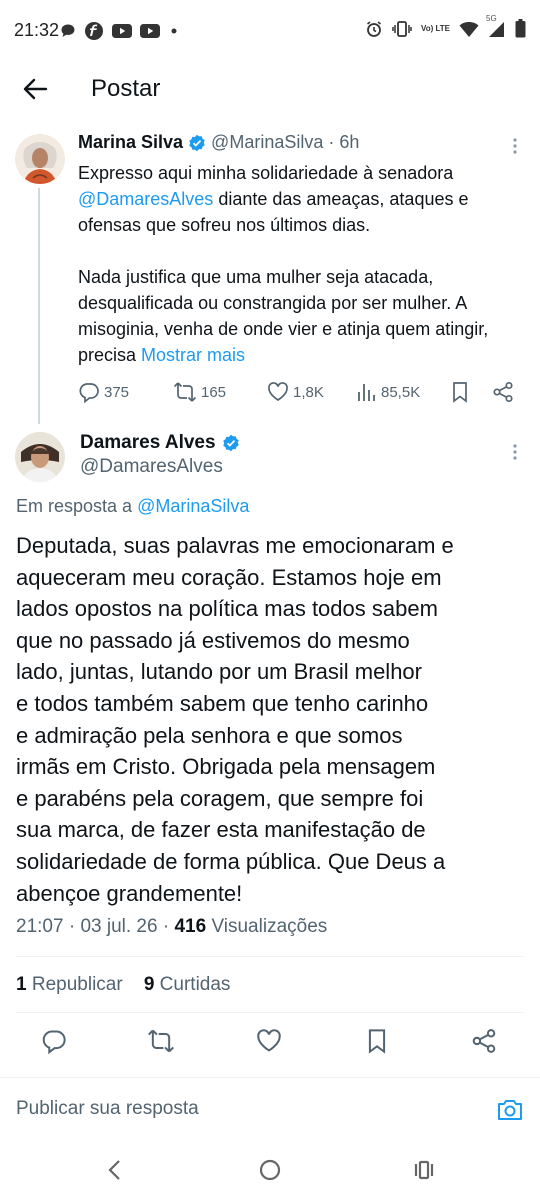  What do you see at coordinates (435, 28) in the screenshot?
I see `volte-icon: Vo) LTE` at bounding box center [435, 28].